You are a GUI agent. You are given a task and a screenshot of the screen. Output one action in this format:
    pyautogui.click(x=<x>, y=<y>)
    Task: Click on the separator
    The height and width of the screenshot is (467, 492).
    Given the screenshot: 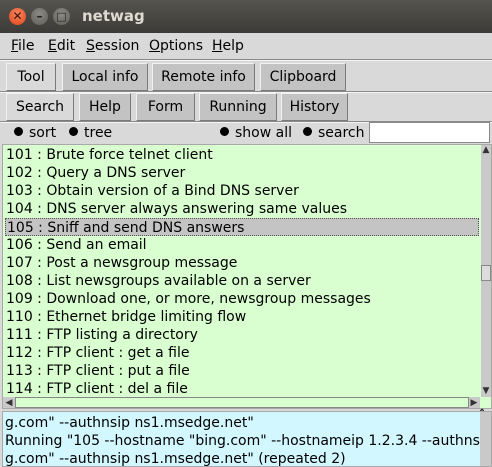 What is the action you would take?
    pyautogui.click(x=246, y=60)
    